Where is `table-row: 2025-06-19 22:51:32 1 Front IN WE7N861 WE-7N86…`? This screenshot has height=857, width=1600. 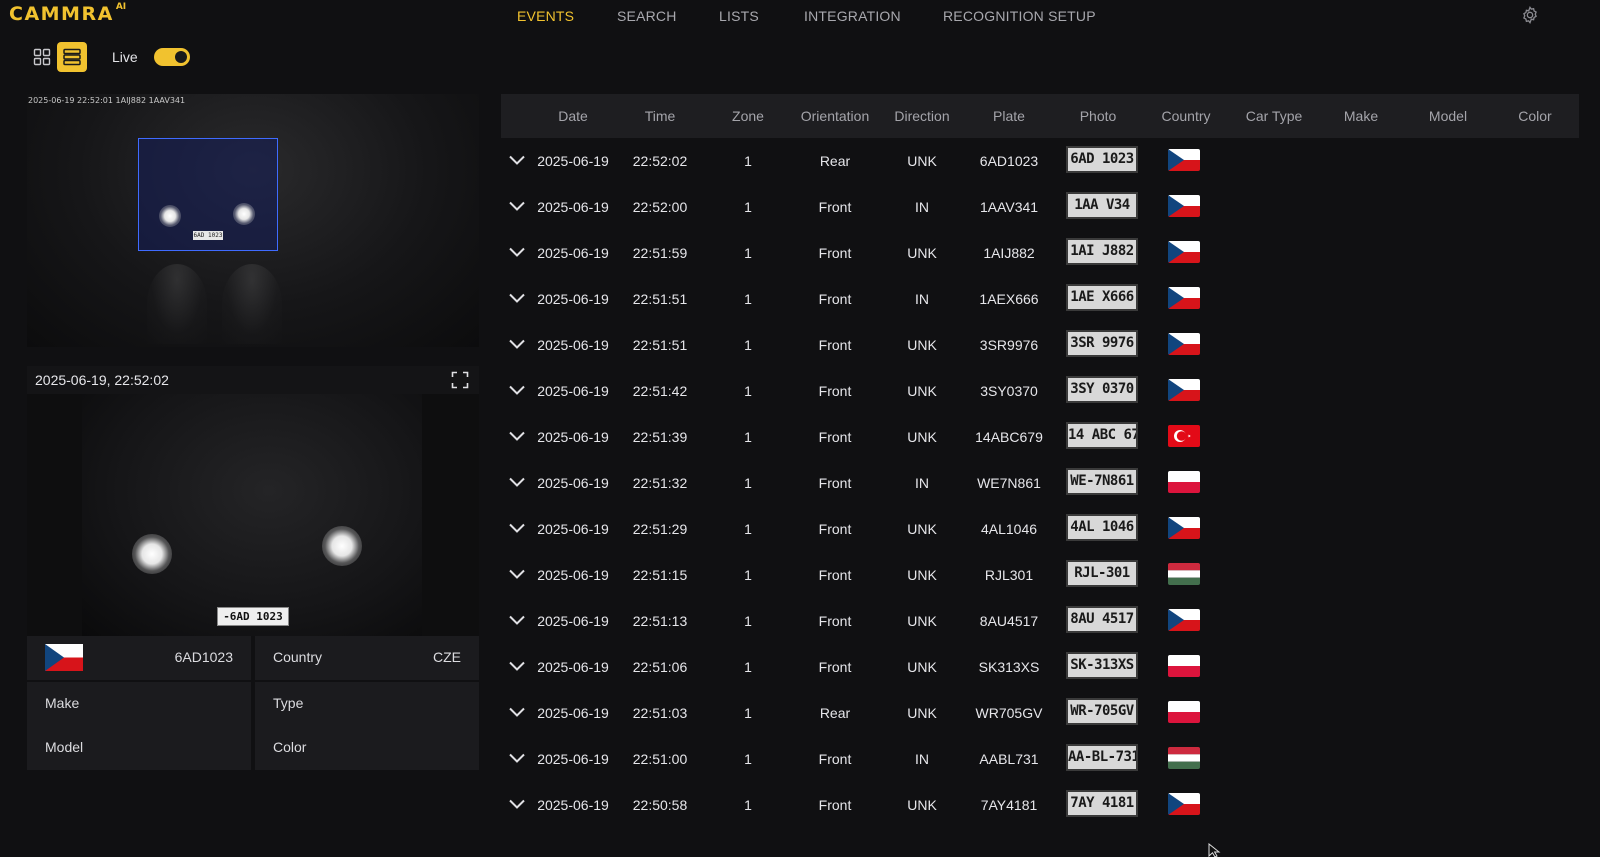
table-row: 2025-06-19 22:51:32 1 Front IN WE7N861 WE-7N86… is located at coordinates (1040, 483).